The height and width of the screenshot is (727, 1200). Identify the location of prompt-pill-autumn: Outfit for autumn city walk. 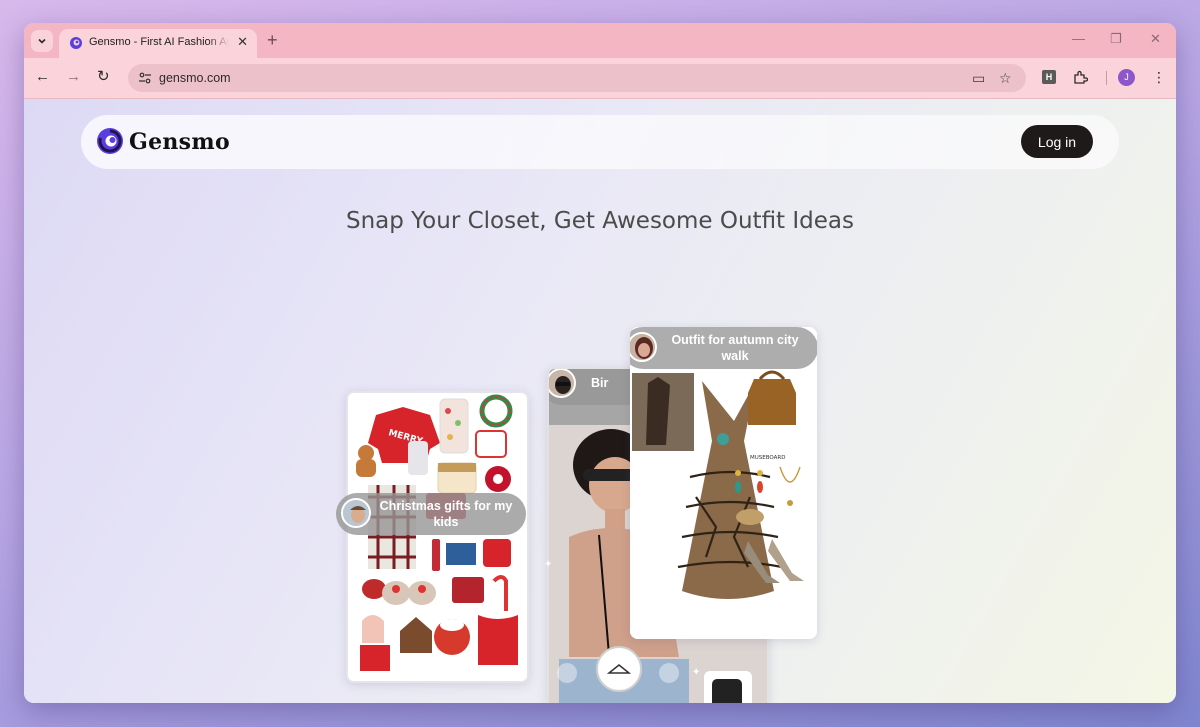
(723, 348).